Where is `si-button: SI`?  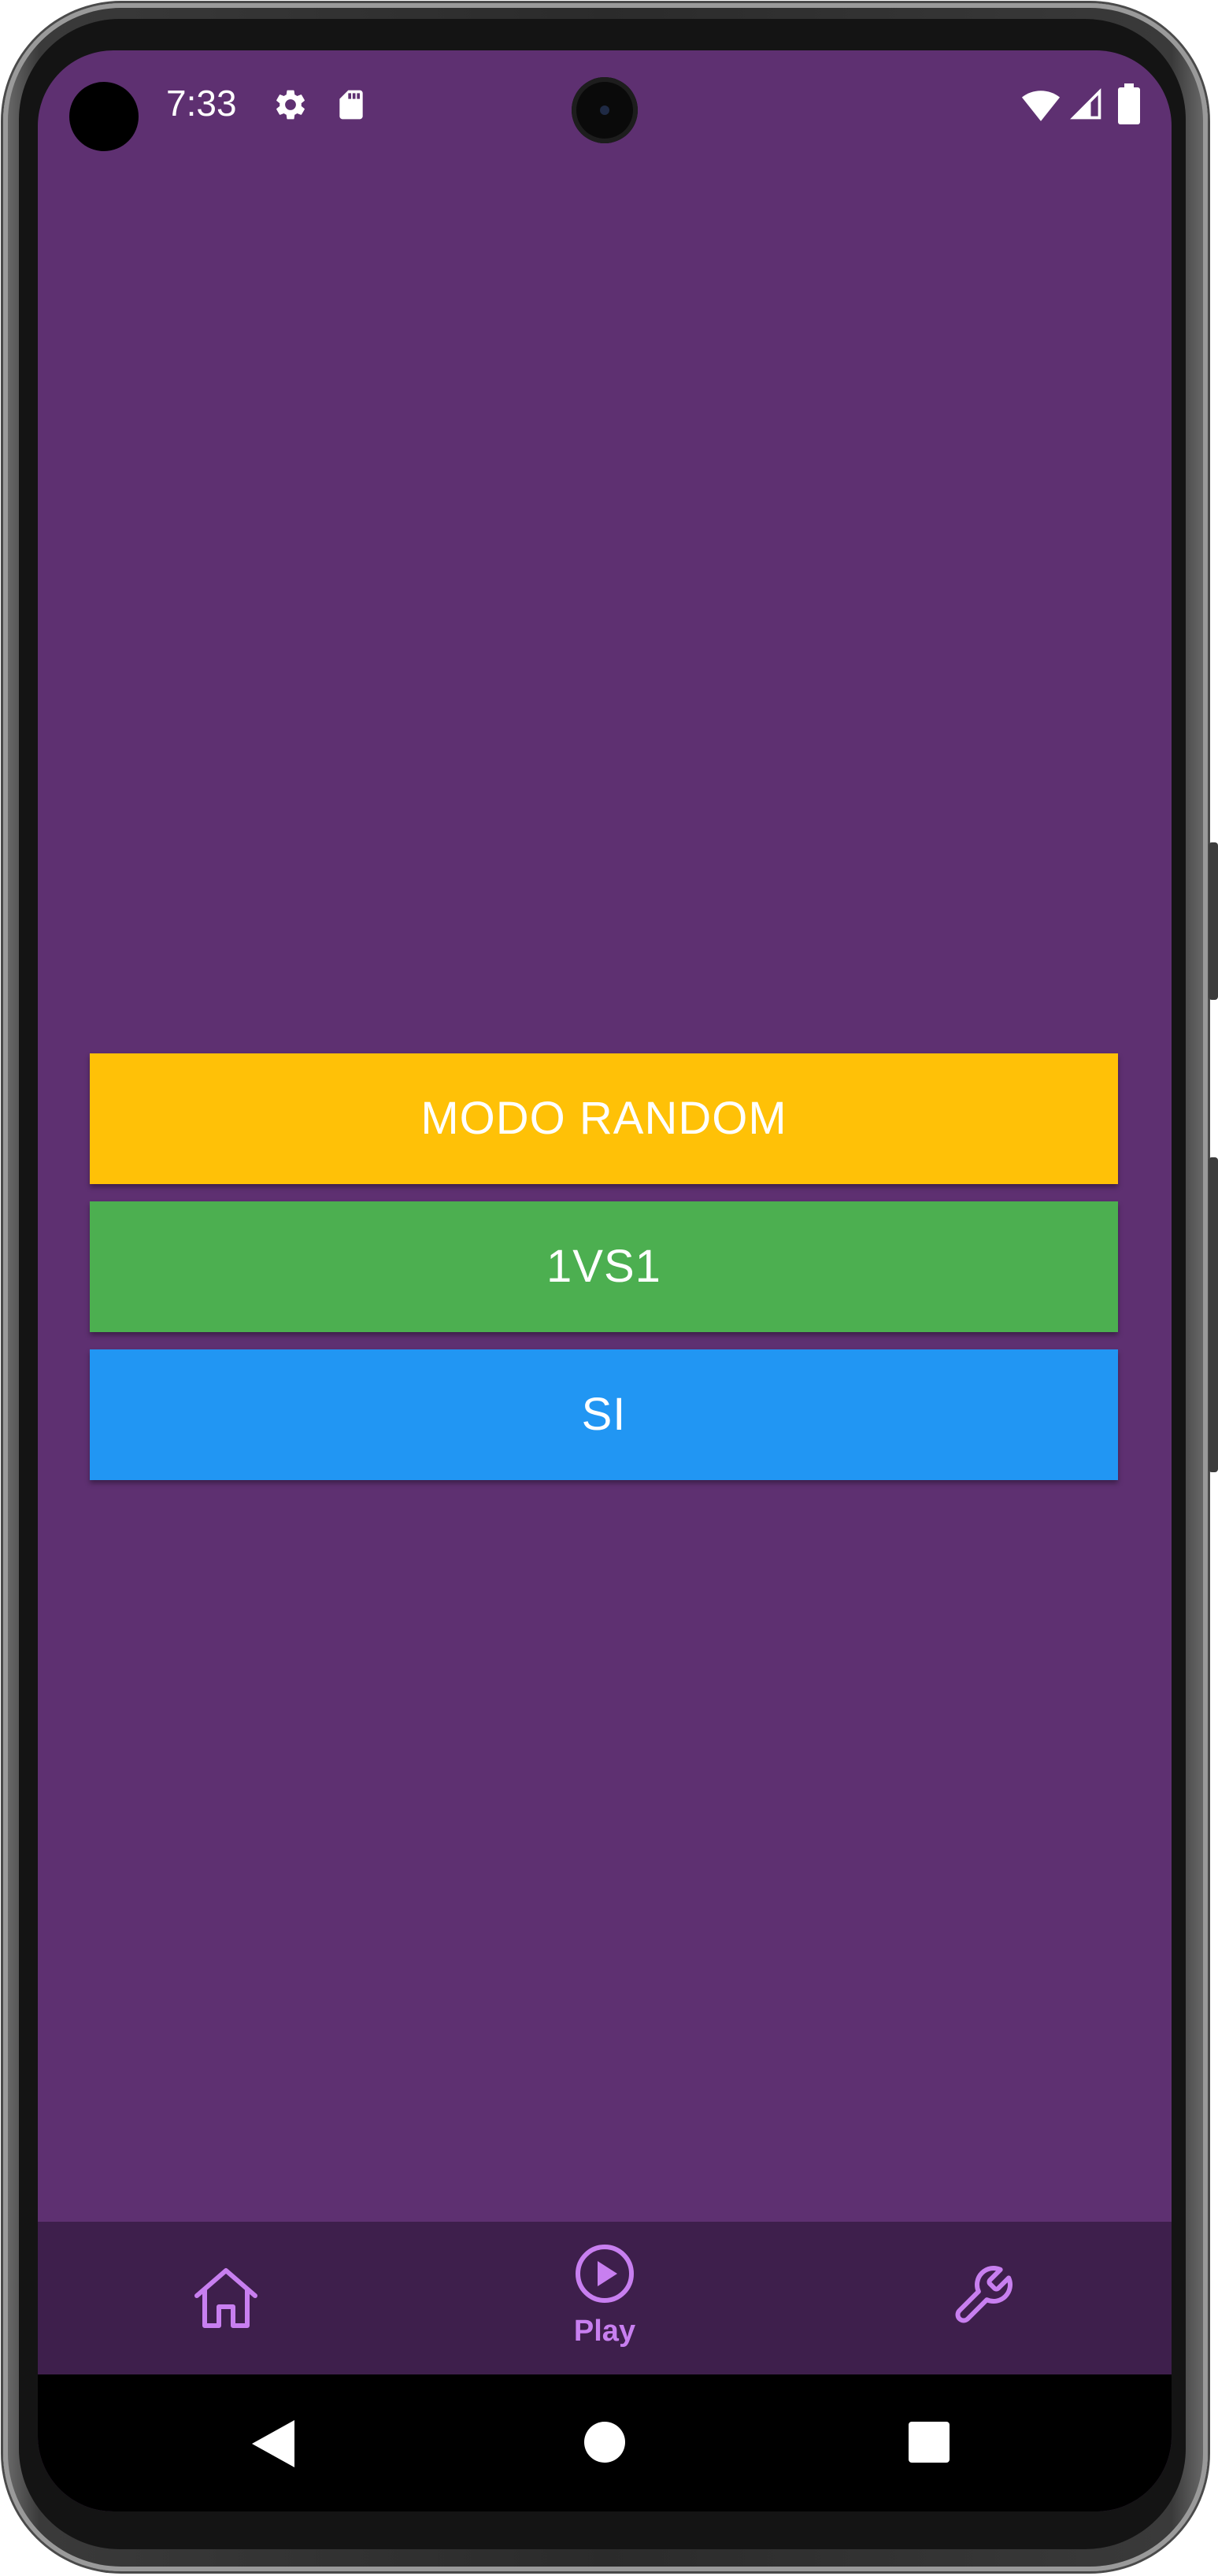
si-button: SI is located at coordinates (604, 1414).